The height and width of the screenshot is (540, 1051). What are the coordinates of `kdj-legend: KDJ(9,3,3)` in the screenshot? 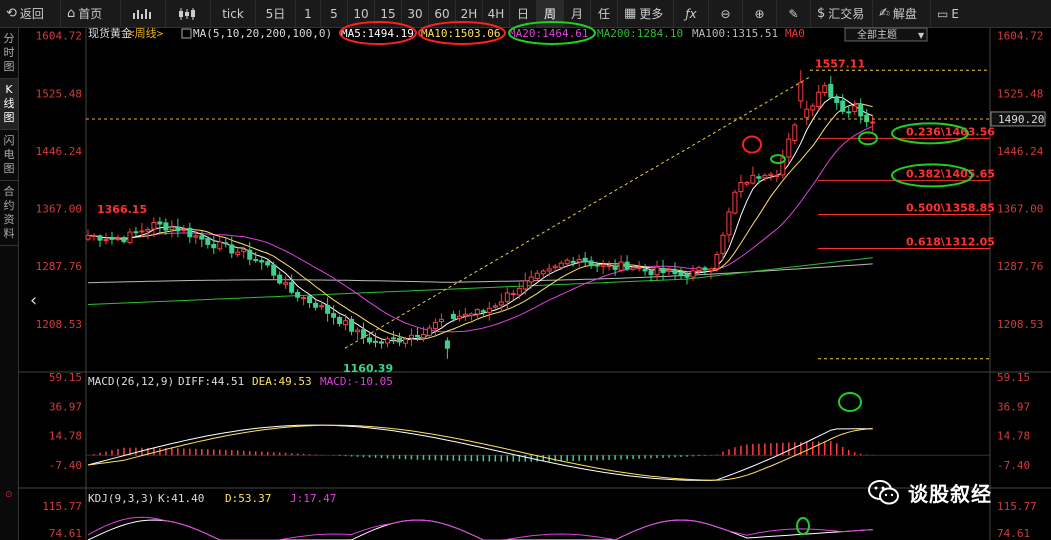 It's located at (121, 498).